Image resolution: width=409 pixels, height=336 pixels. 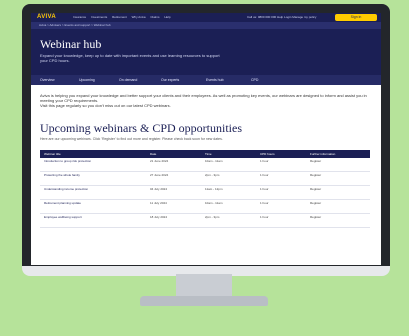 What do you see at coordinates (167, 17) in the screenshot?
I see `nav-item: Help` at bounding box center [167, 17].